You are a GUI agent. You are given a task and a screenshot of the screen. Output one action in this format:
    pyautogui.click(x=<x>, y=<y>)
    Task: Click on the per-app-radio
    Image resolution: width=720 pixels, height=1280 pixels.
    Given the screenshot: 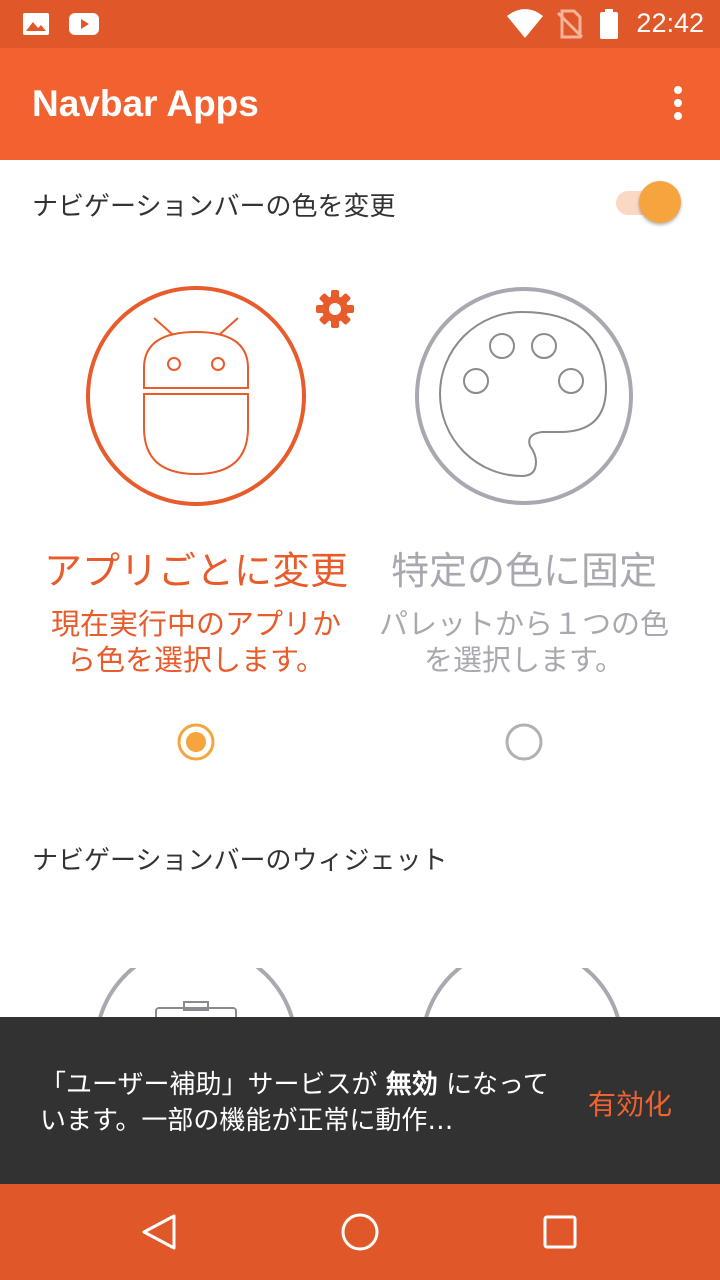 What is the action you would take?
    pyautogui.click(x=196, y=742)
    